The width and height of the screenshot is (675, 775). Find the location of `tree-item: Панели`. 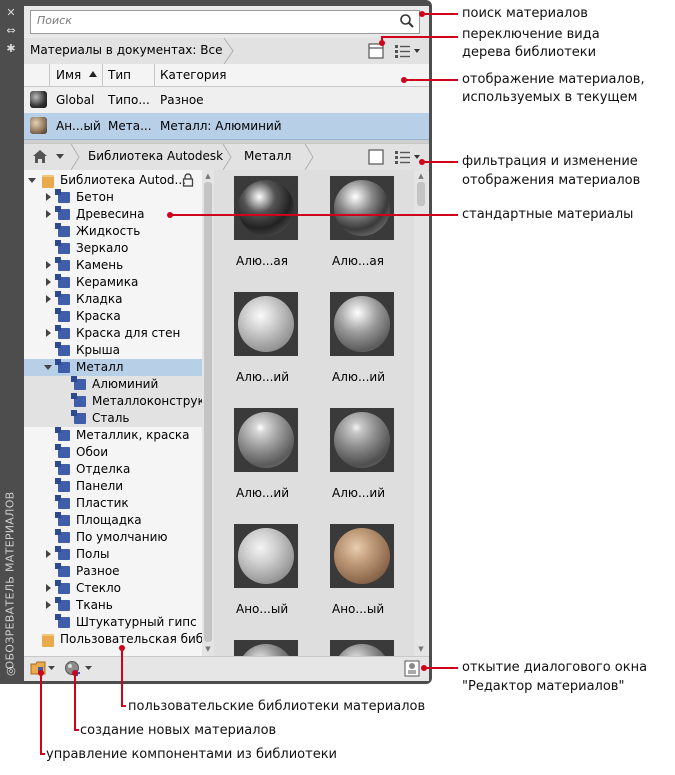

tree-item: Панели is located at coordinates (113, 486).